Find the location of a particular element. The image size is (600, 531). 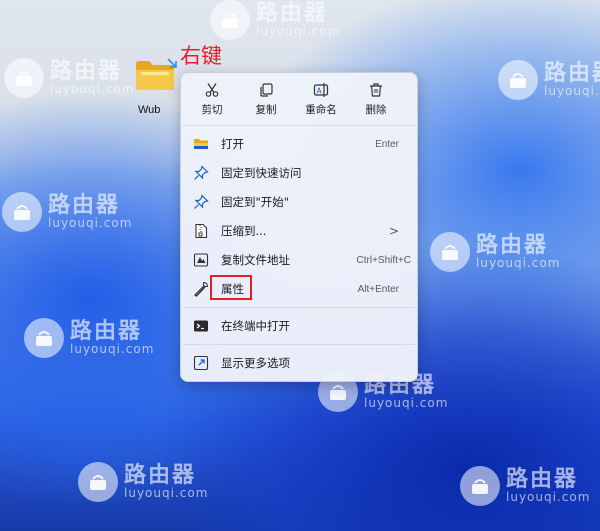

more-options-icon is located at coordinates (201, 363).